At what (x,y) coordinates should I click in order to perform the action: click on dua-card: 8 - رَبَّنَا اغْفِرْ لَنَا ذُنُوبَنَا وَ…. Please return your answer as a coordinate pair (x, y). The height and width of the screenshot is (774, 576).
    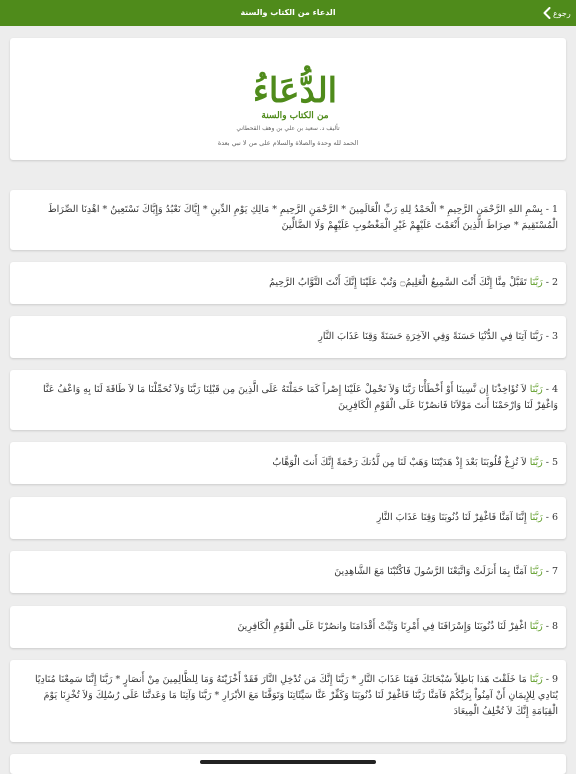
    Looking at the image, I should click on (288, 627).